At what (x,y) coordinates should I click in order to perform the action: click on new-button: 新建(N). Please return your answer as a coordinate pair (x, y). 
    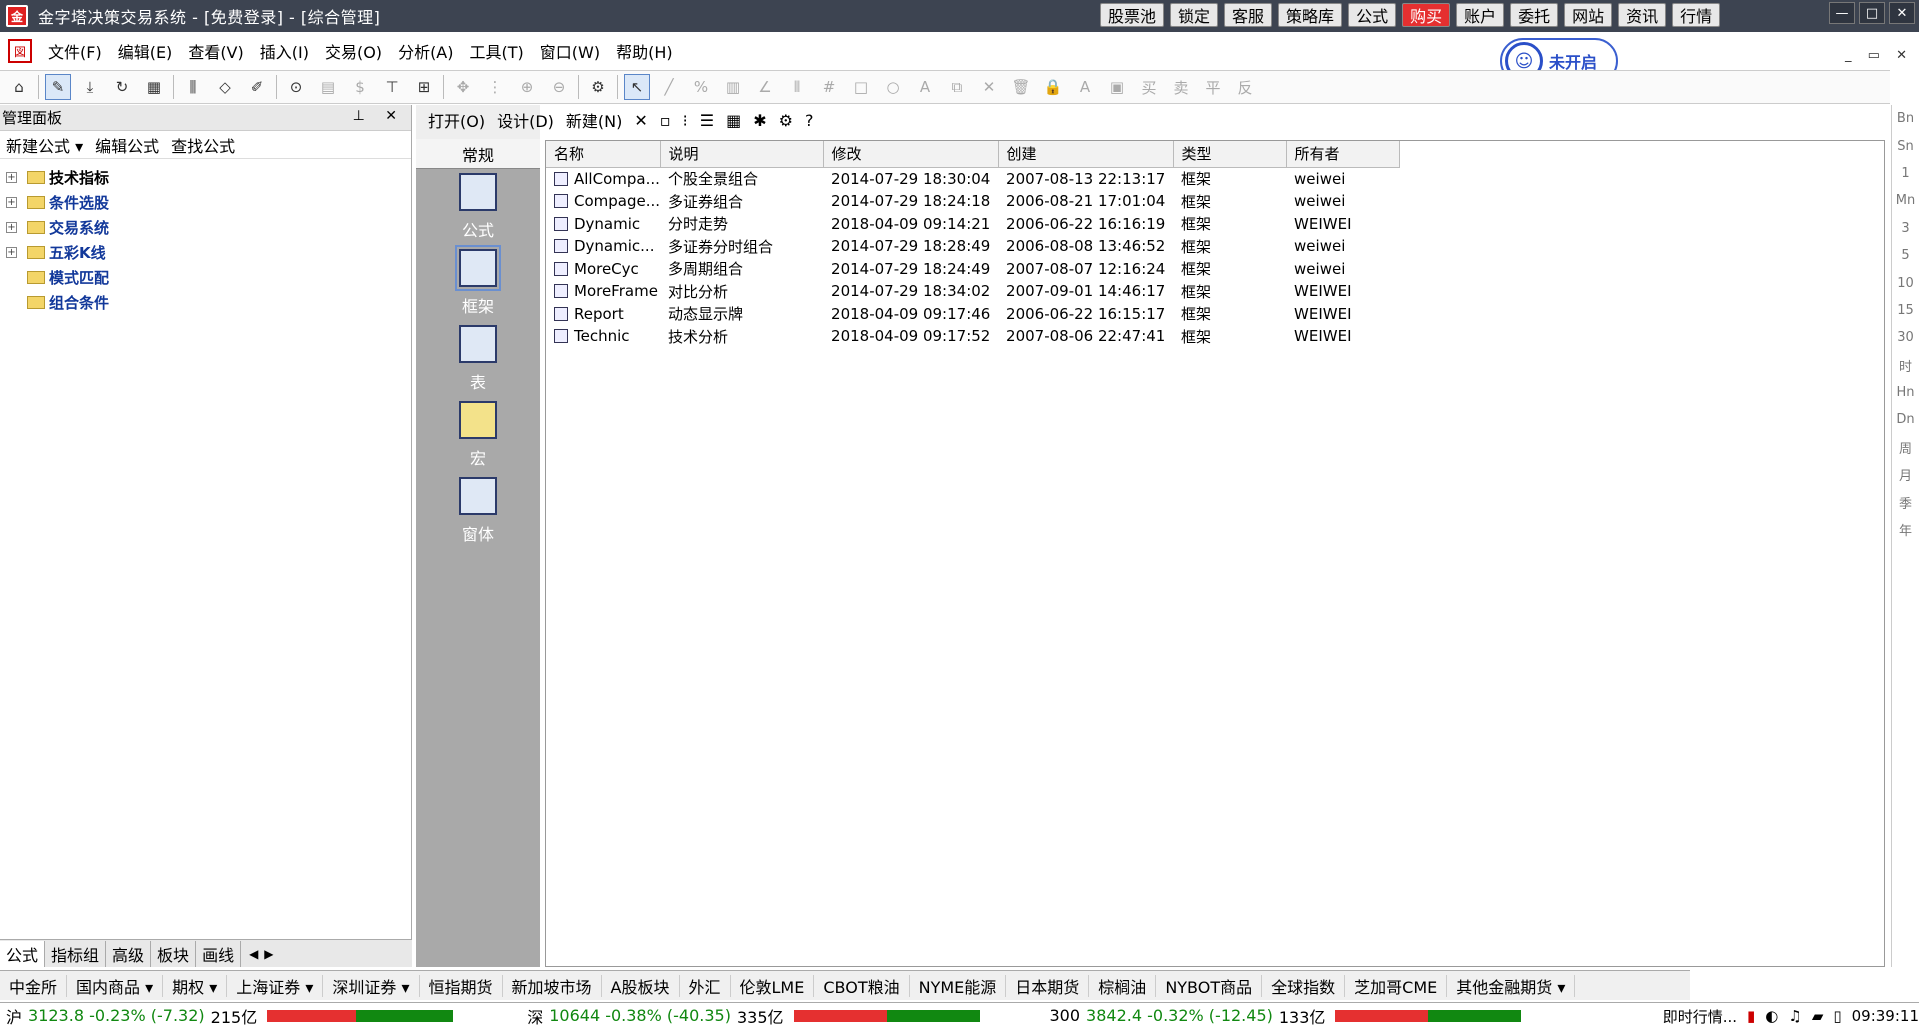
    Looking at the image, I should click on (594, 120).